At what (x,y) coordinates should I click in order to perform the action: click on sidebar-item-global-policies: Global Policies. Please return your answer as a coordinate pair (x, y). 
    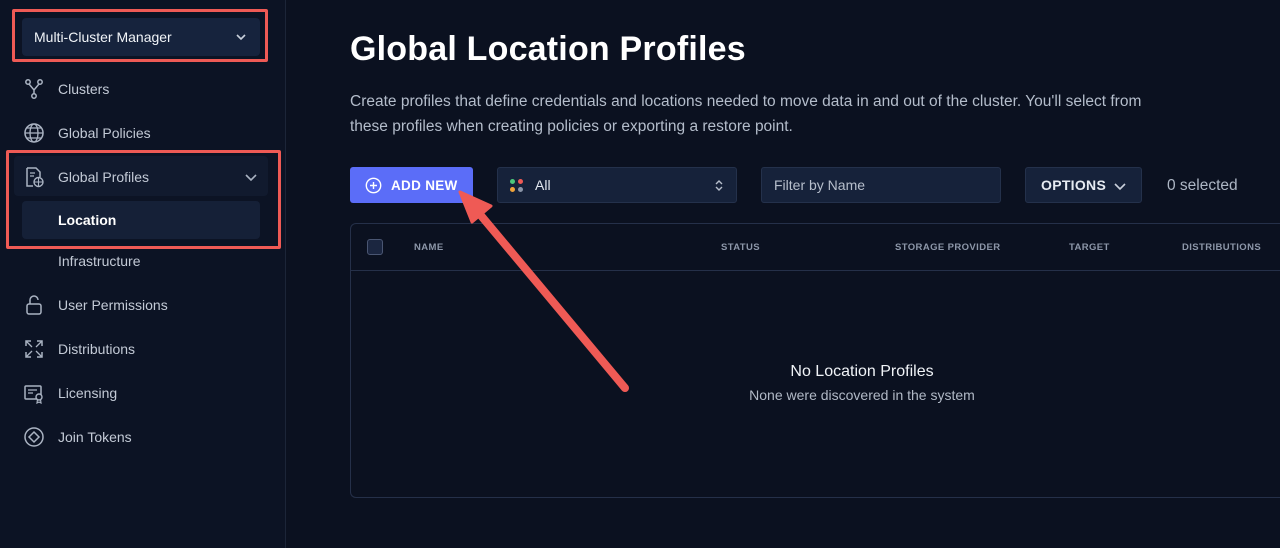
    Looking at the image, I should click on (143, 133).